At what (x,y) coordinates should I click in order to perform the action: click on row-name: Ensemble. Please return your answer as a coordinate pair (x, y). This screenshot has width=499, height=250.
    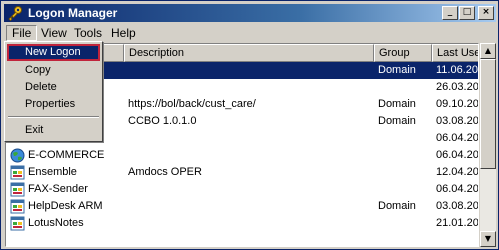
    Looking at the image, I should click on (52, 172).